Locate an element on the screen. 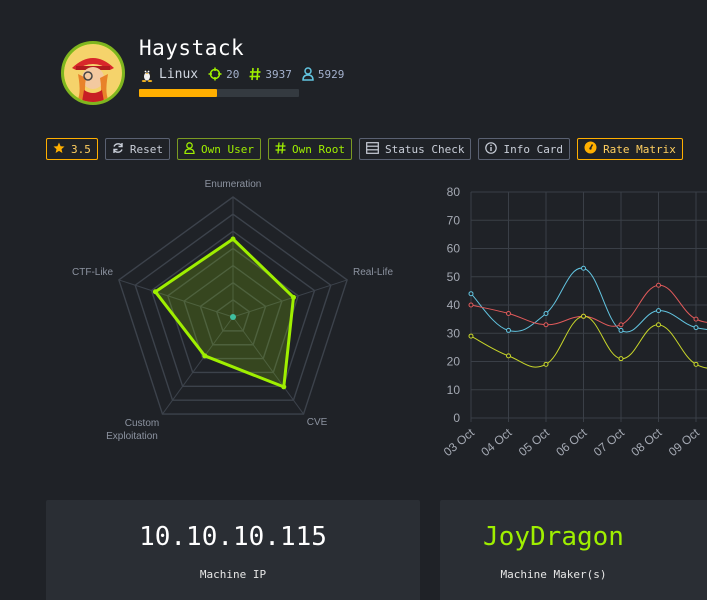 The width and height of the screenshot is (707, 600). y-tick-label: 10 is located at coordinates (454, 390).